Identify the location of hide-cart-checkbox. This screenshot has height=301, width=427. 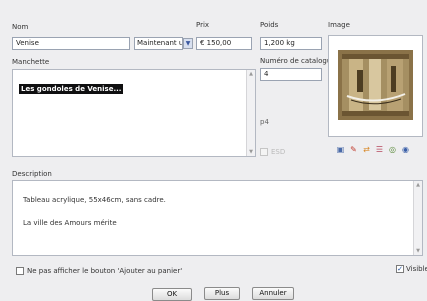
(20, 271).